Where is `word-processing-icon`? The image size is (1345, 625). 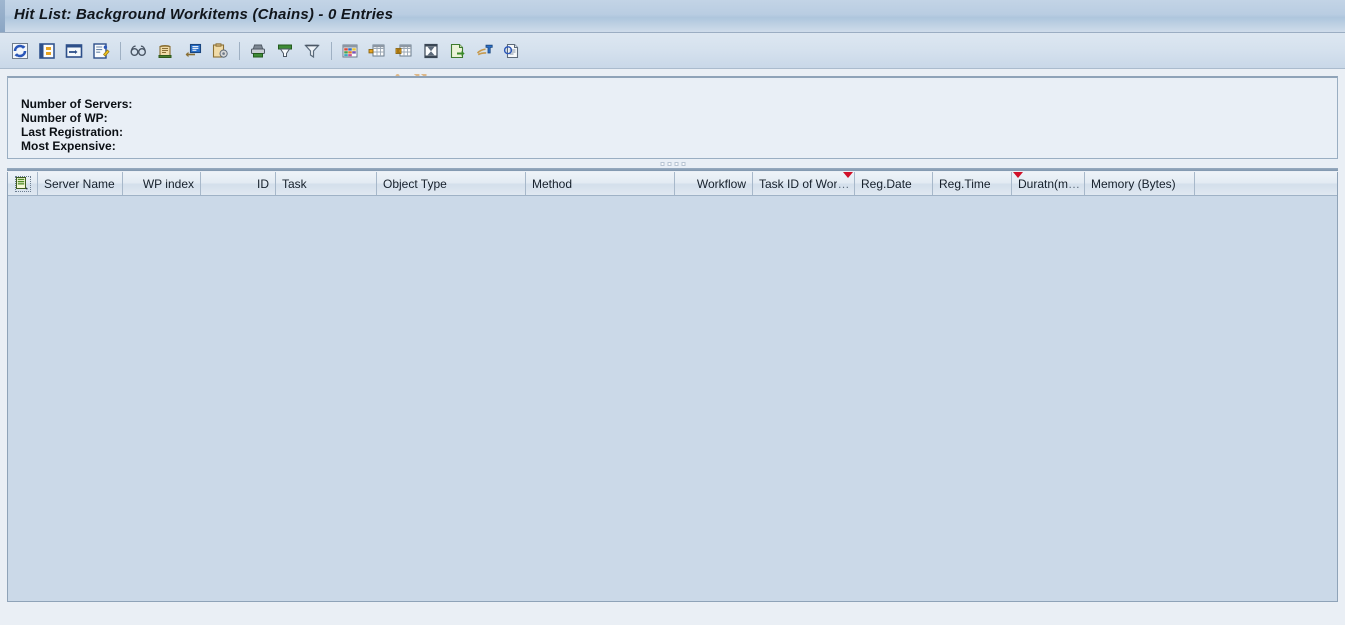 word-processing-icon is located at coordinates (484, 50).